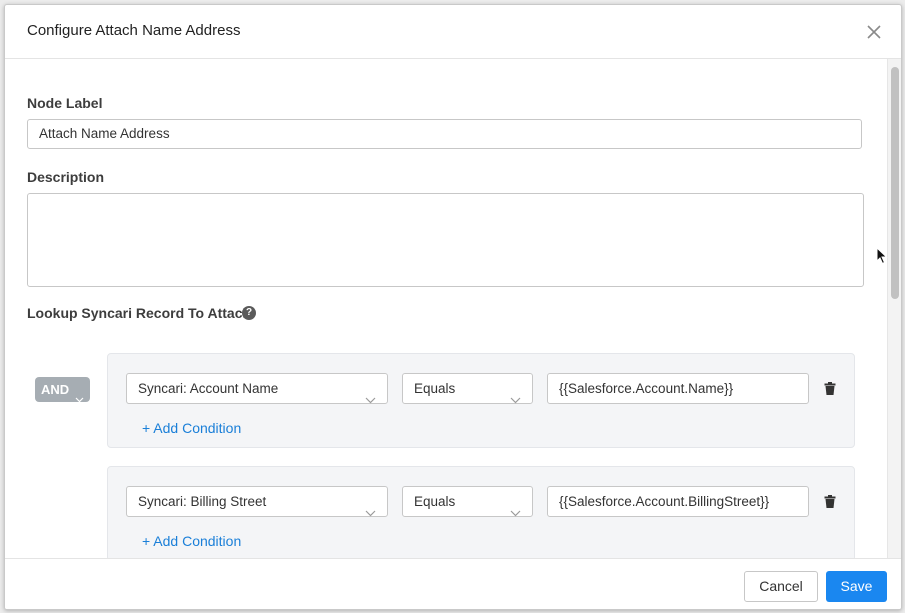 This screenshot has height=613, width=905. I want to click on and-operator-toggle: AND, so click(62, 390).